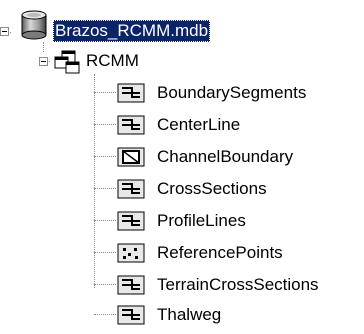 The image size is (364, 334). What do you see at coordinates (212, 188) in the screenshot?
I see `tree-item-label: CrossSections` at bounding box center [212, 188].